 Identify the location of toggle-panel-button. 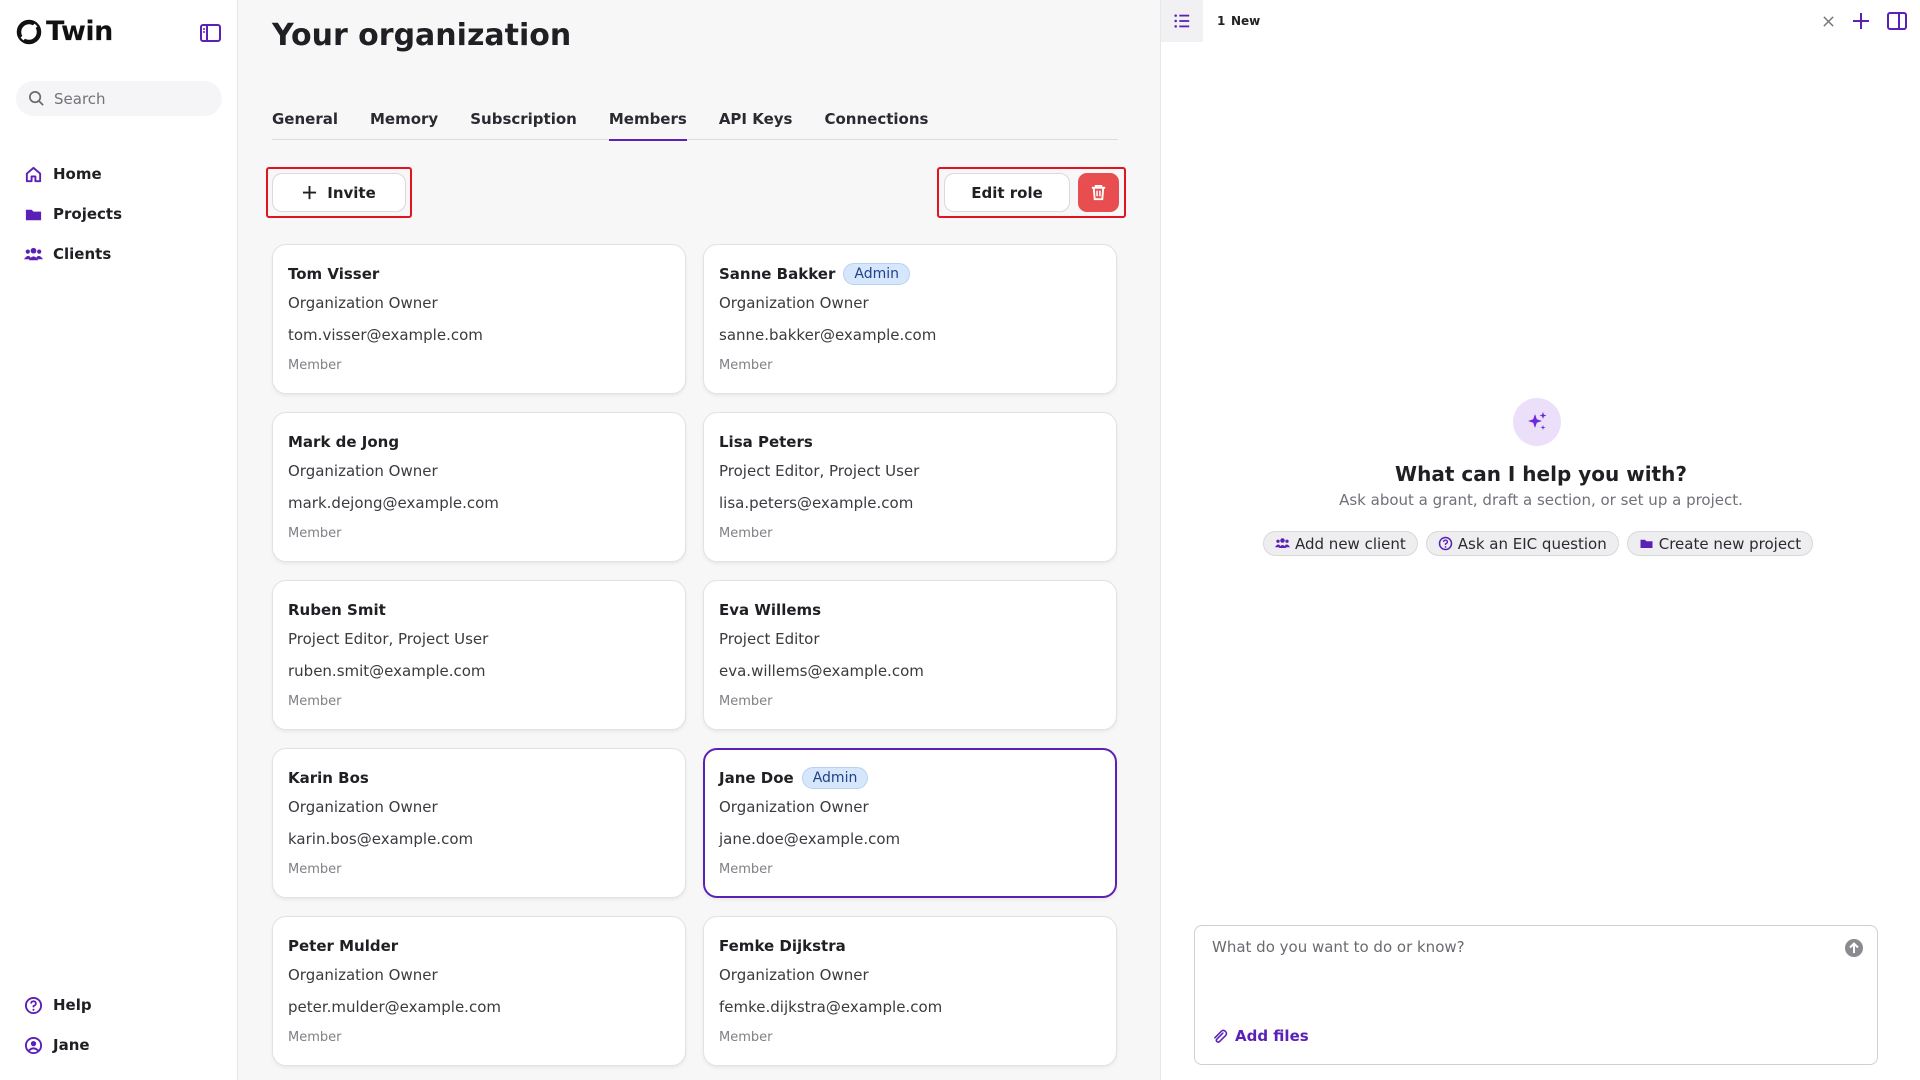
(1897, 21).